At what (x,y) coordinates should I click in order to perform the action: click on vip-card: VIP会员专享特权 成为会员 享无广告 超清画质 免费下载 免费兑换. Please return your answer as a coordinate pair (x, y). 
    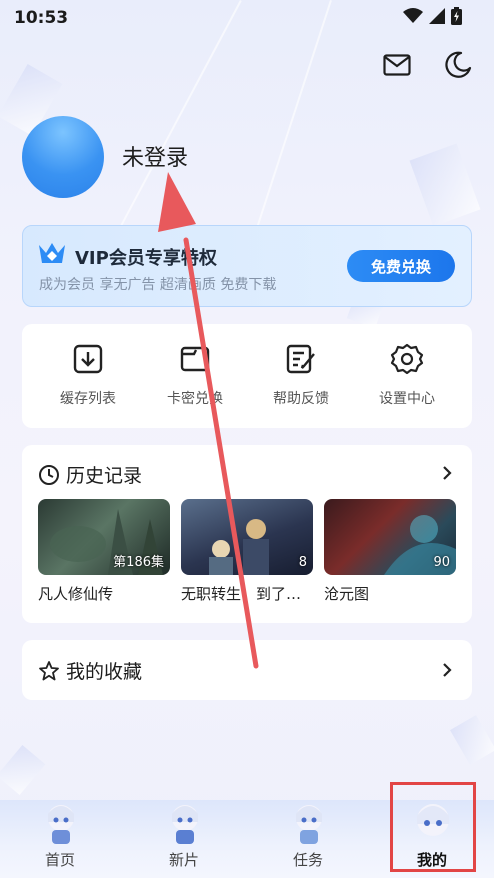
    Looking at the image, I should click on (247, 266).